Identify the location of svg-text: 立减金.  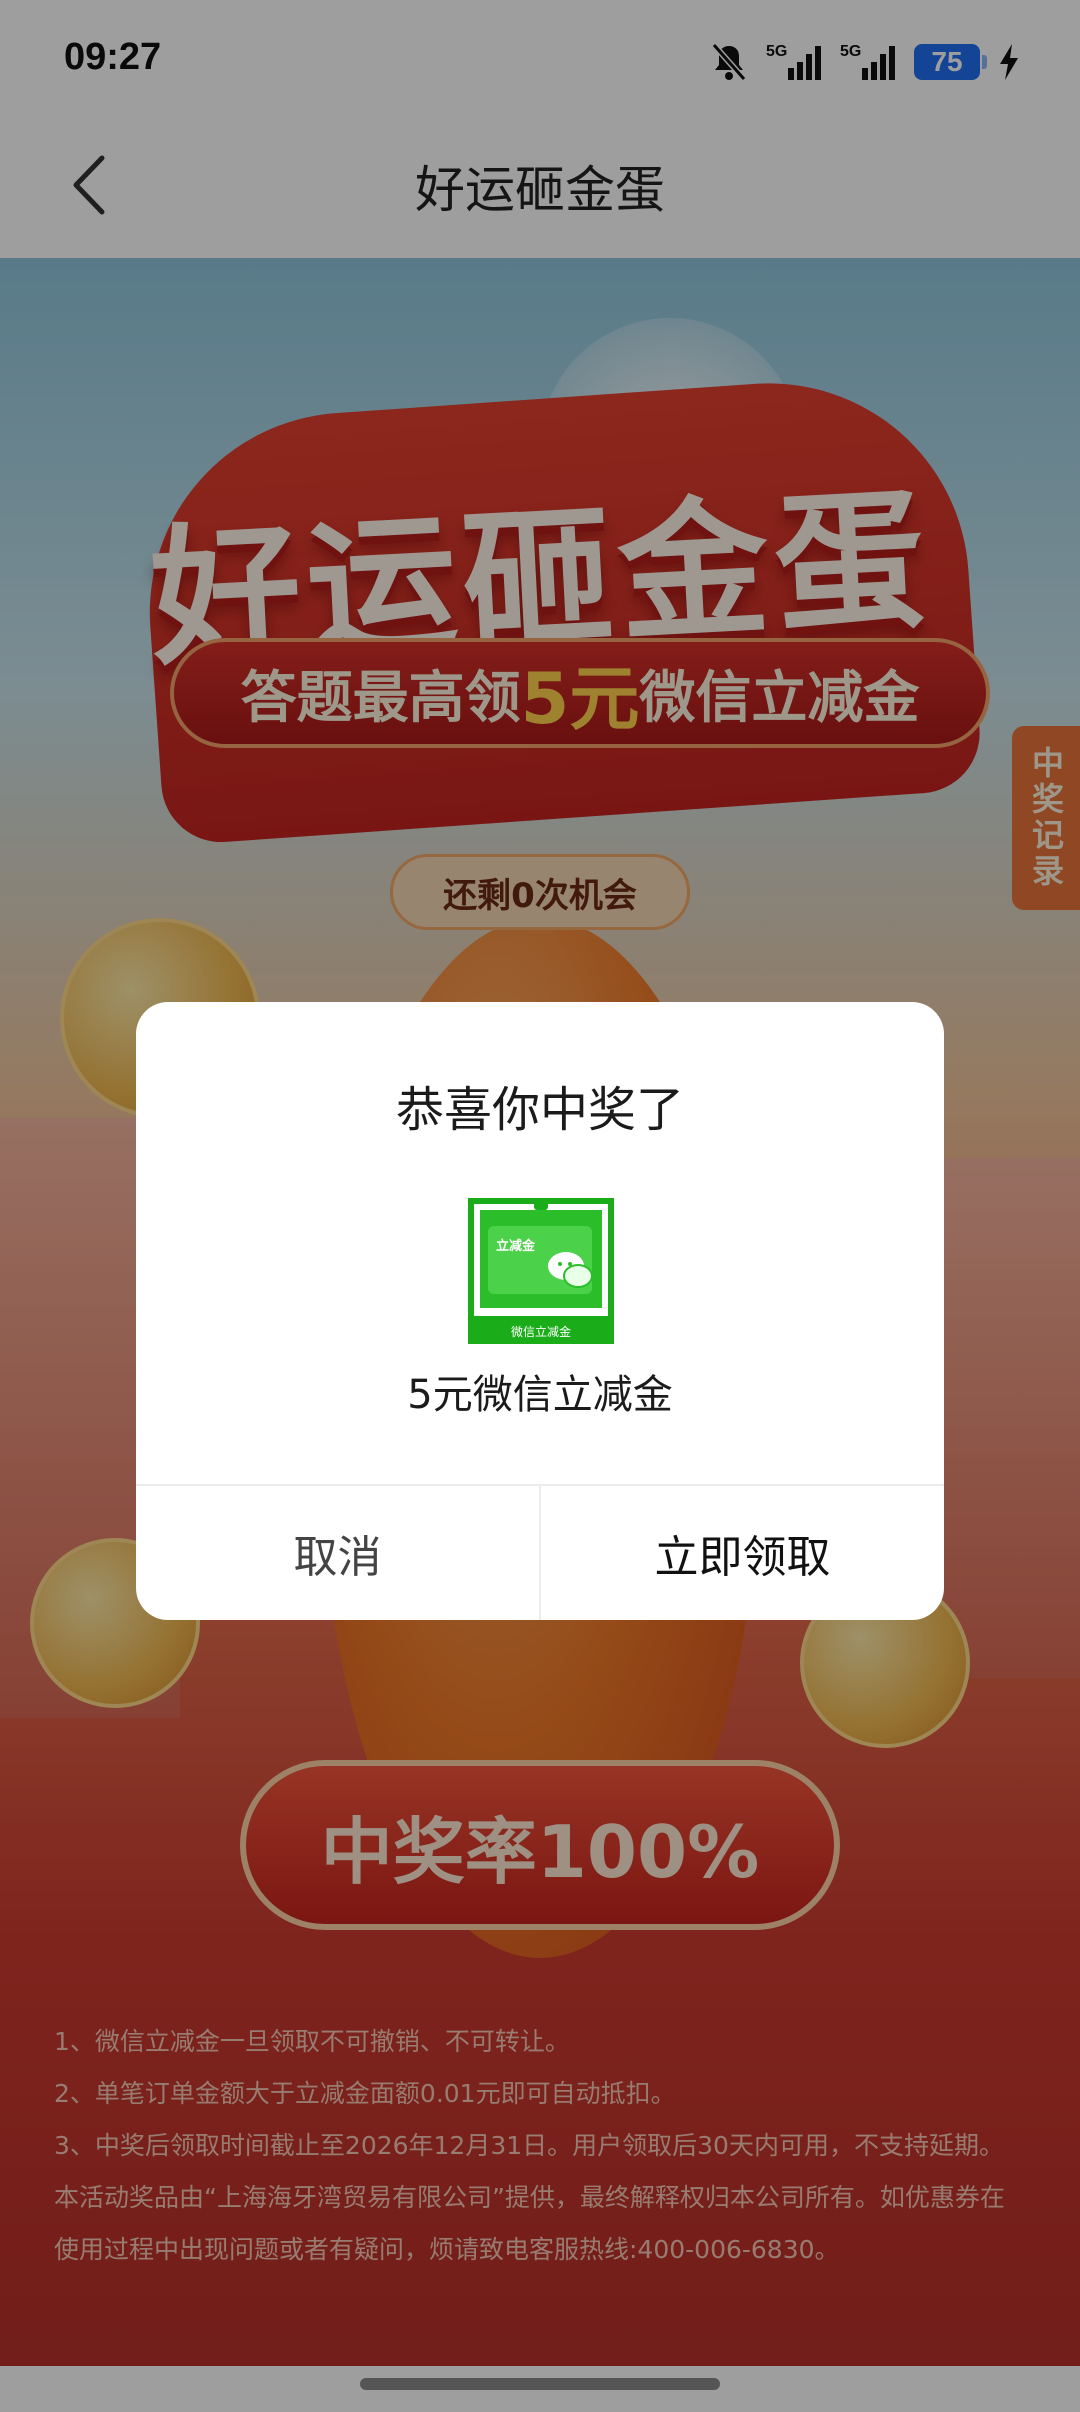
(516, 1246).